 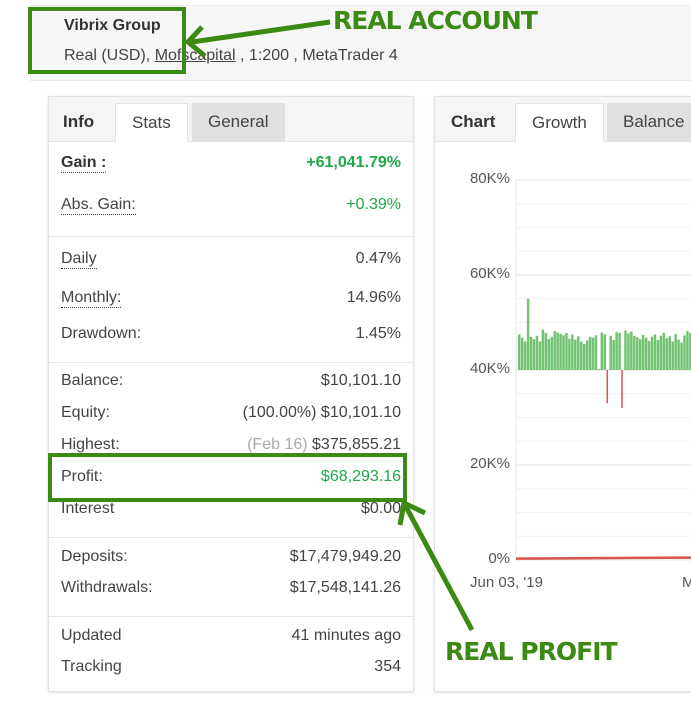 What do you see at coordinates (531, 651) in the screenshot?
I see `annotation-real-profit: REAL PROFIT` at bounding box center [531, 651].